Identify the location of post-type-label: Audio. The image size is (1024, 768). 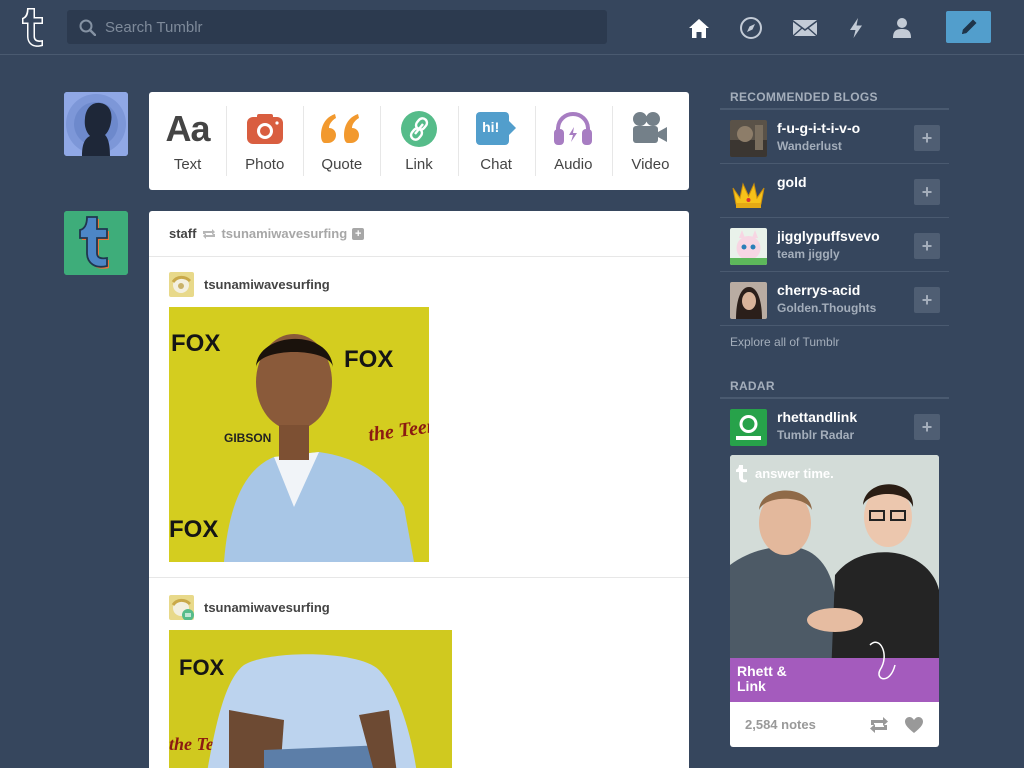
(573, 164).